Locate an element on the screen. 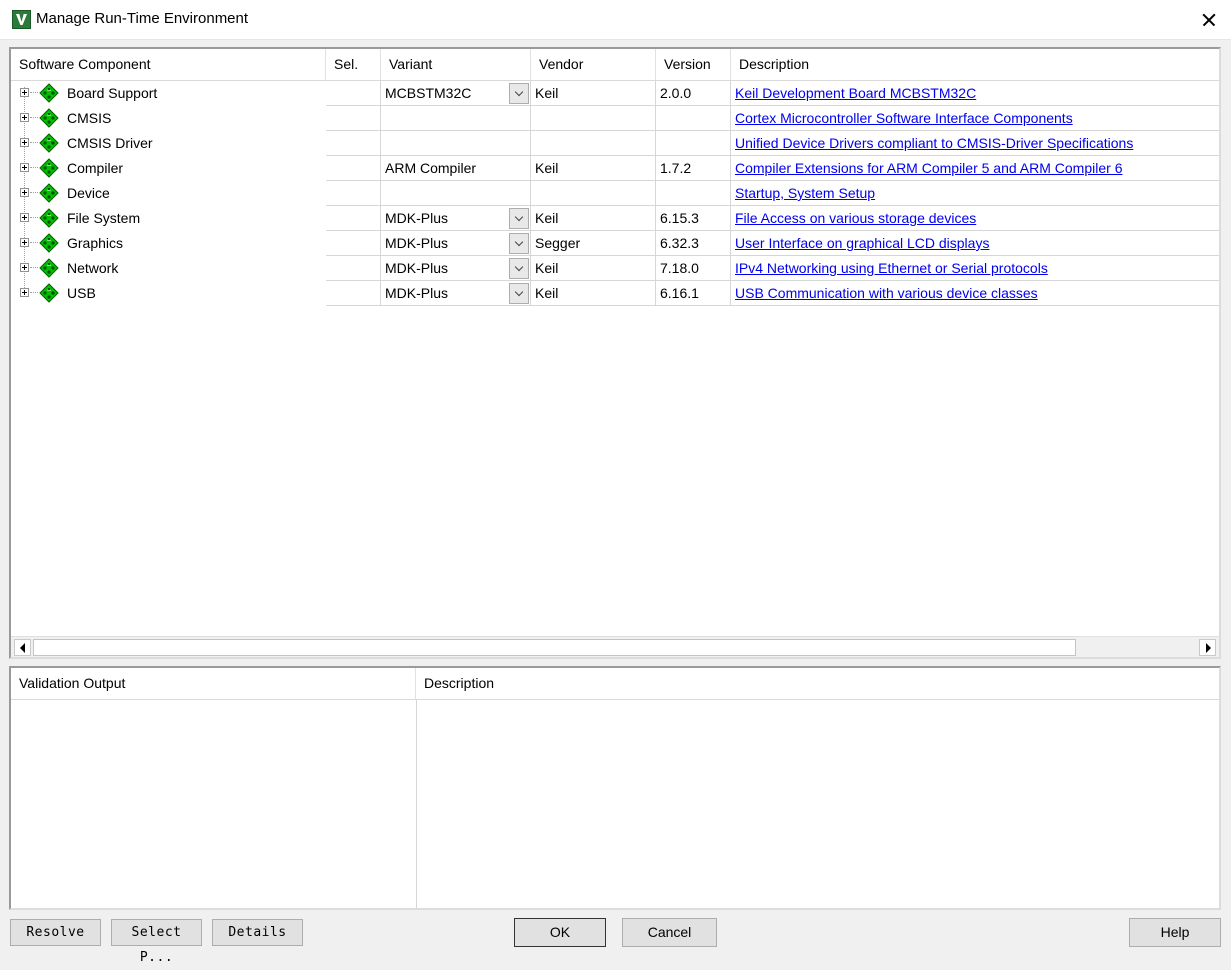  component-row: USB is located at coordinates (169, 293).